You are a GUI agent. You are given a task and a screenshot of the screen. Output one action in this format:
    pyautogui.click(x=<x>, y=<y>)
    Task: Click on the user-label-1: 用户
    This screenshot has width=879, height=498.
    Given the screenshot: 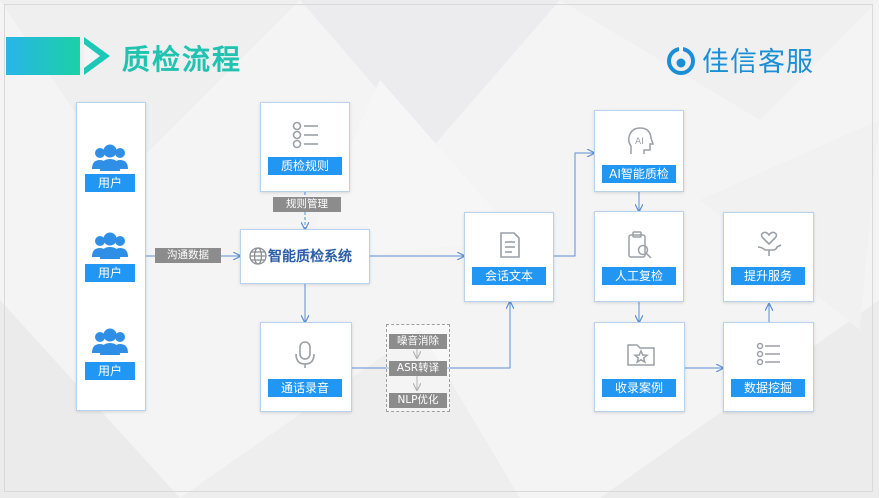 What is the action you would take?
    pyautogui.click(x=110, y=183)
    